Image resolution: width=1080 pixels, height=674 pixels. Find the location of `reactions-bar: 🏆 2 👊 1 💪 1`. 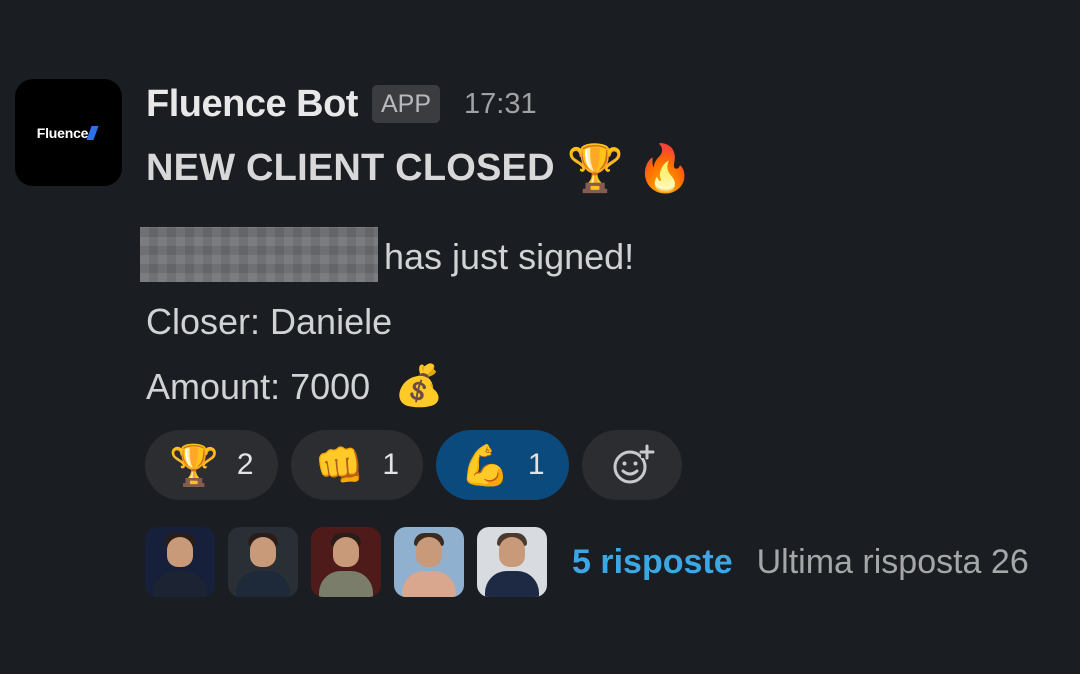

reactions-bar: 🏆 2 👊 1 💪 1 is located at coordinates (413, 465).